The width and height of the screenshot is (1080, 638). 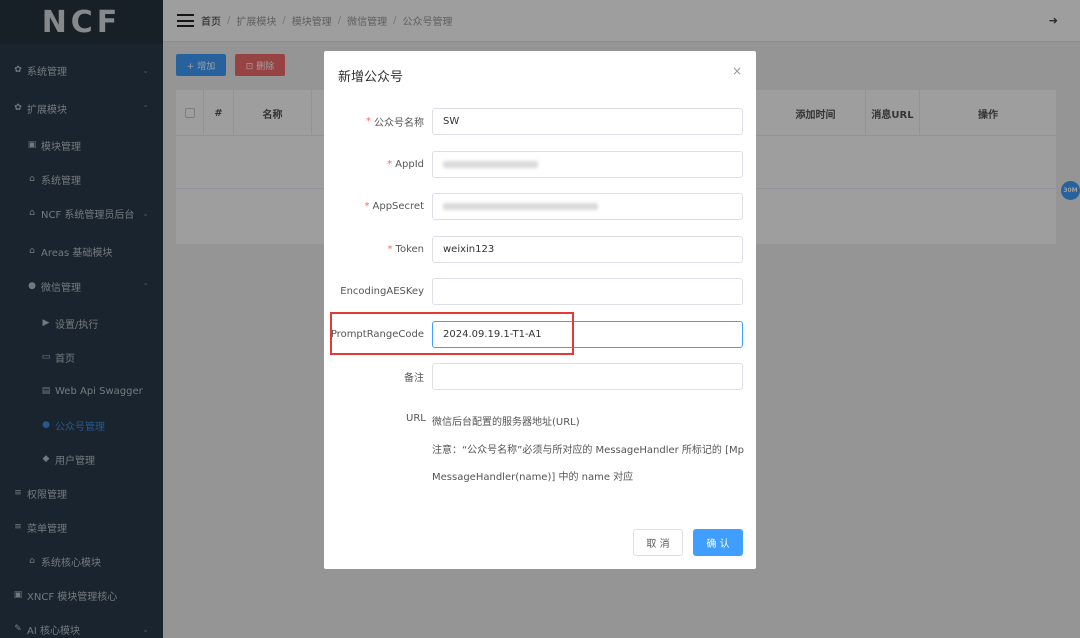 I want to click on highlight-box, so click(x=452, y=333).